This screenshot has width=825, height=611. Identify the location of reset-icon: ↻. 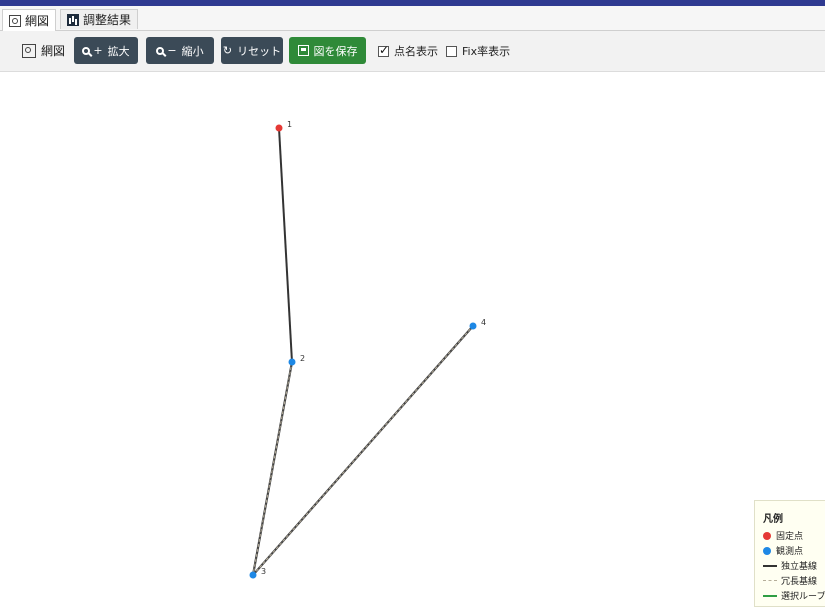
(227, 50).